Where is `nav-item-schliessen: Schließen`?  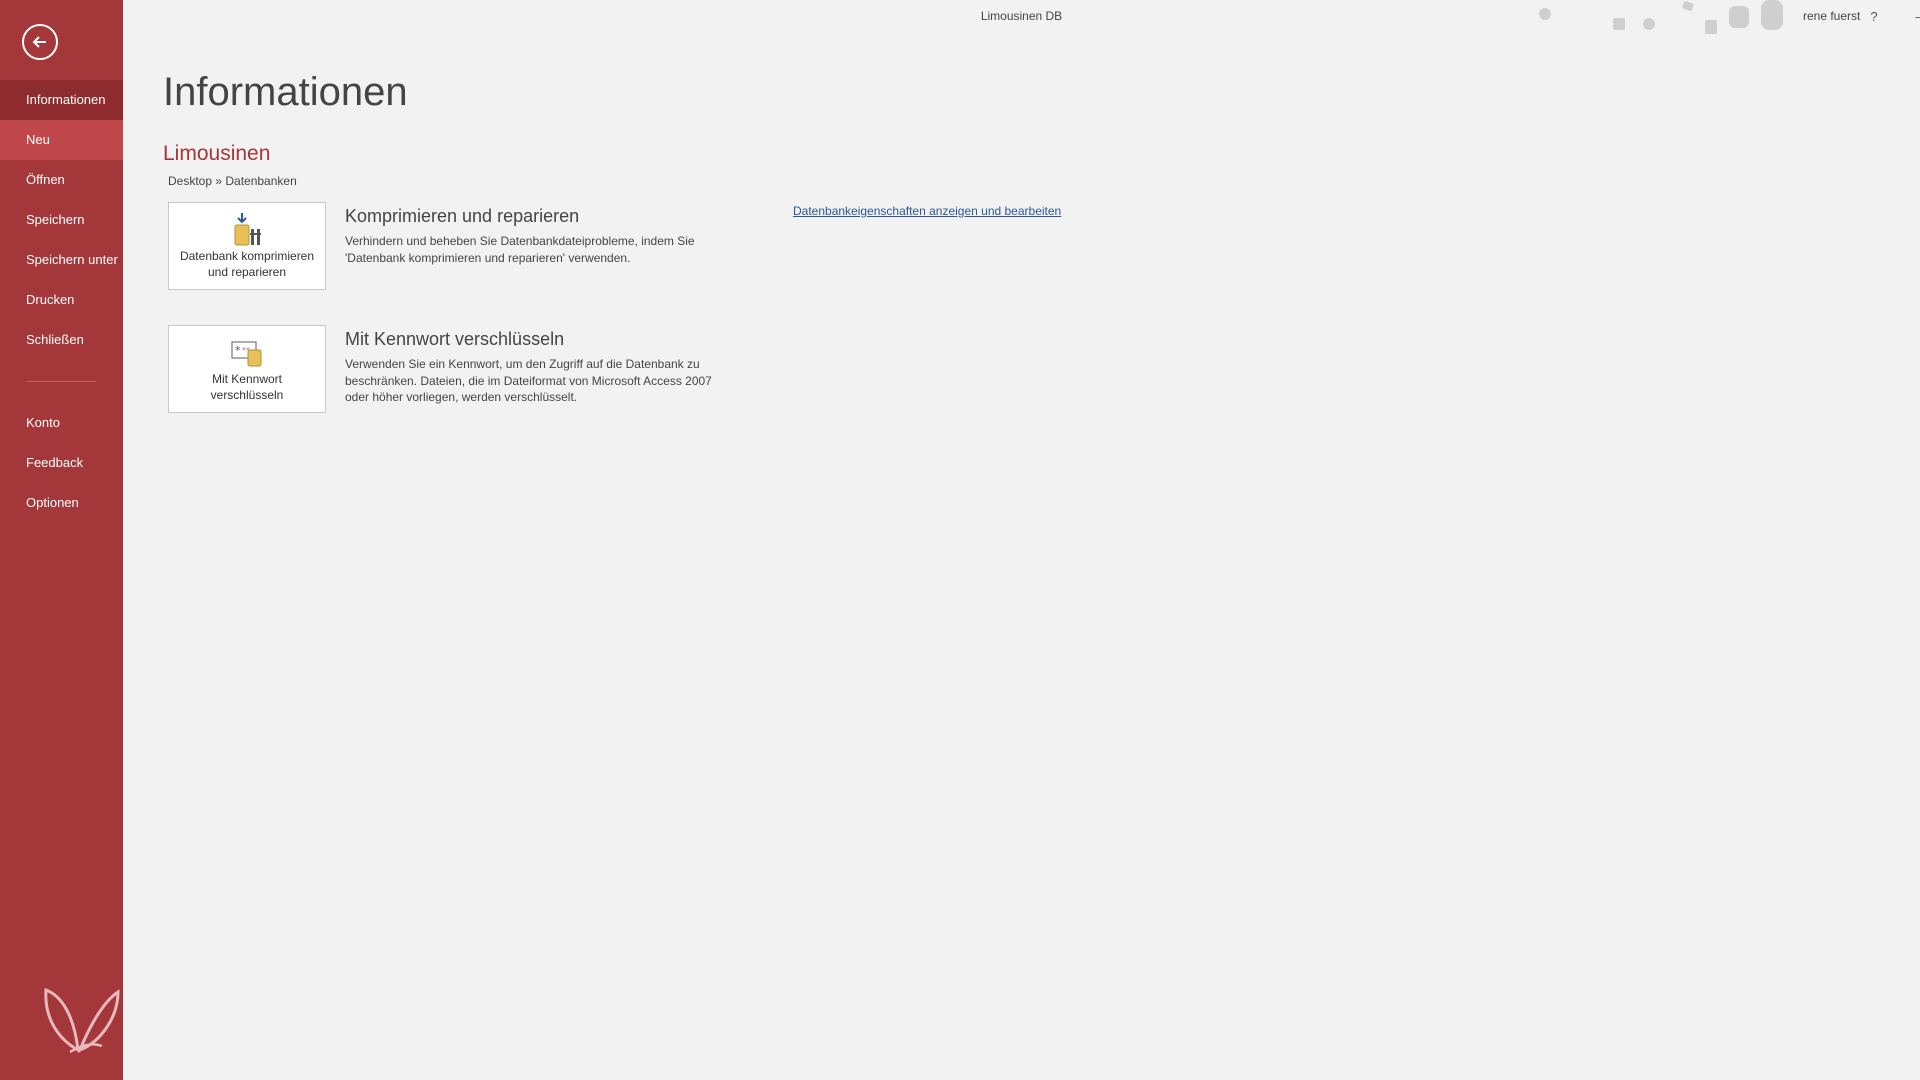 nav-item-schliessen: Schließen is located at coordinates (61, 340).